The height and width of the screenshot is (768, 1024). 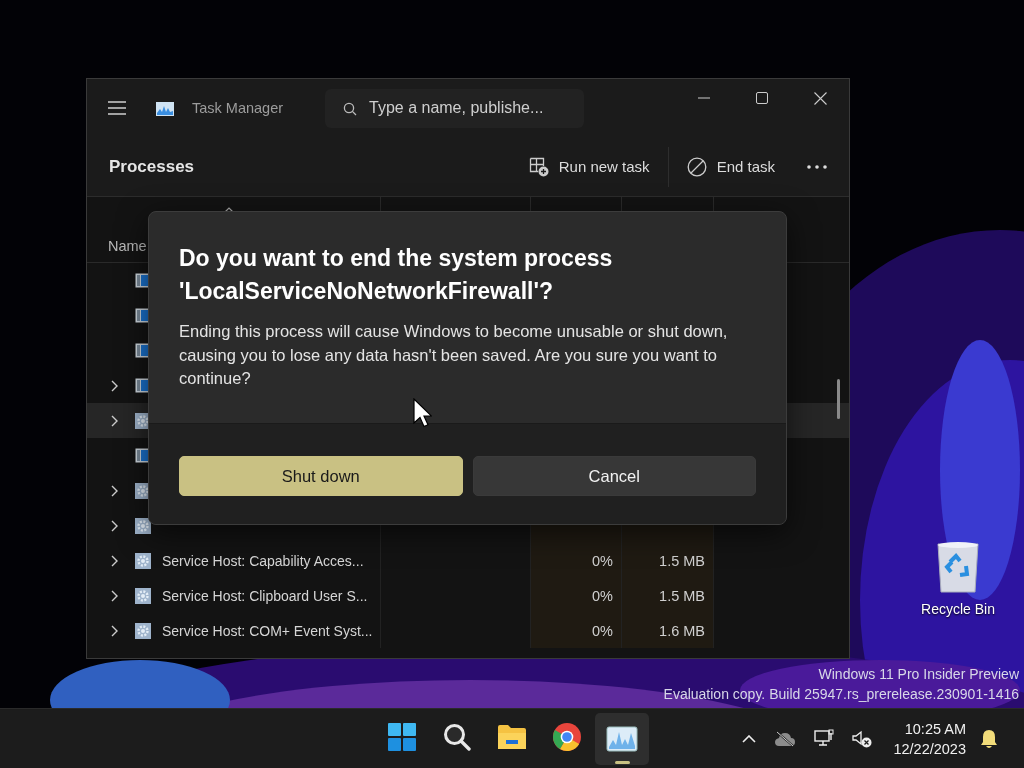 I want to click on page-title: Processes, so click(x=152, y=166).